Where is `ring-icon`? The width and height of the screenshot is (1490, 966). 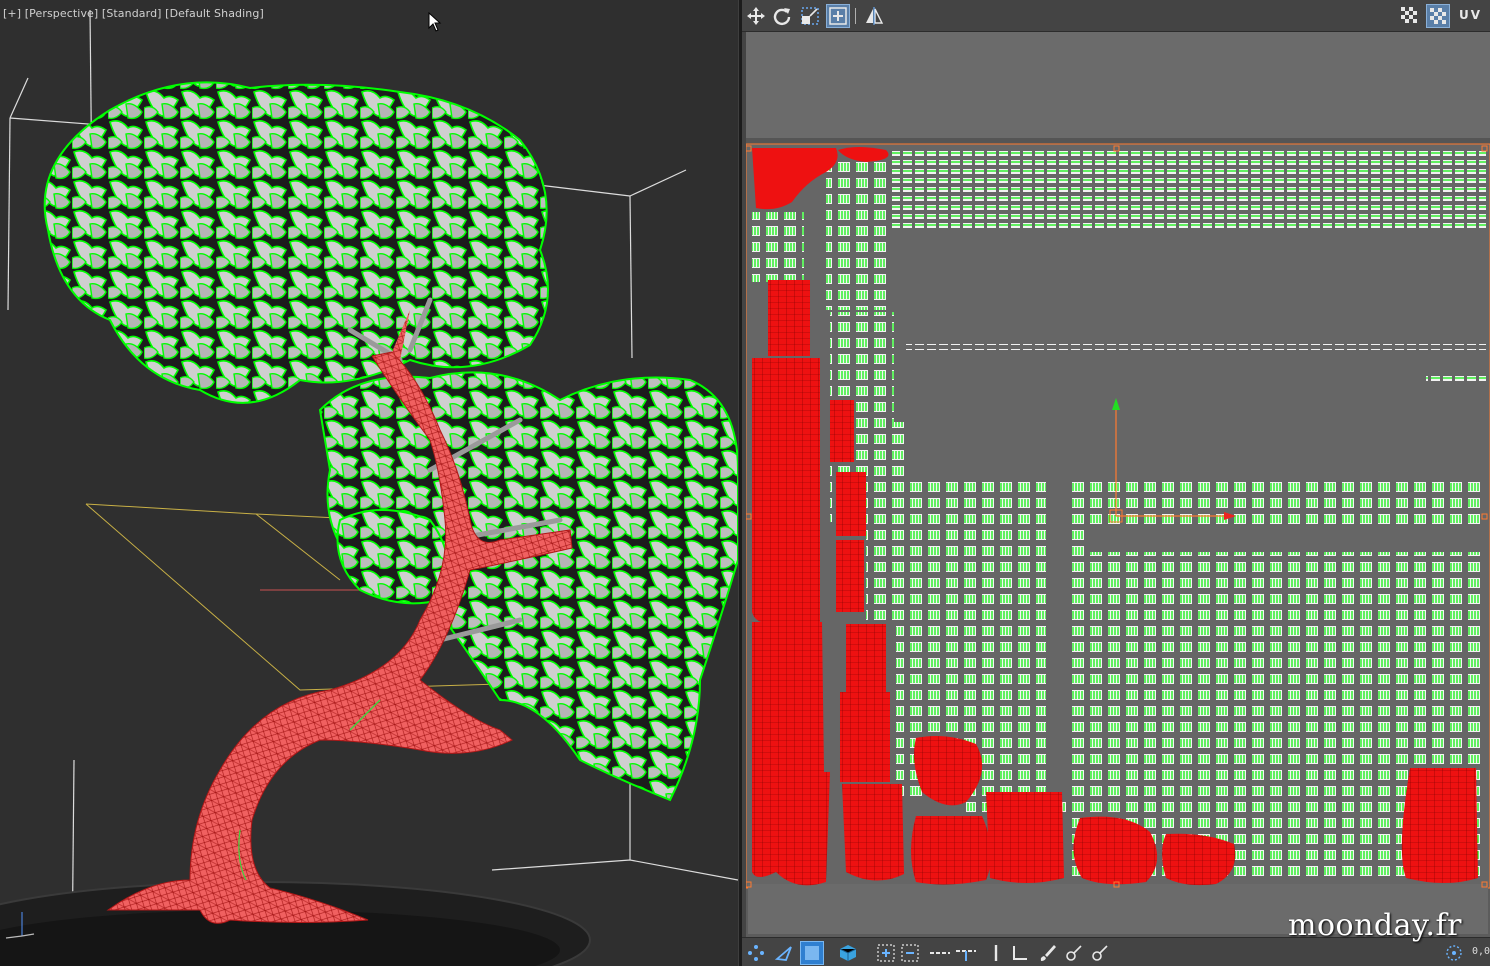 ring-icon is located at coordinates (966, 953).